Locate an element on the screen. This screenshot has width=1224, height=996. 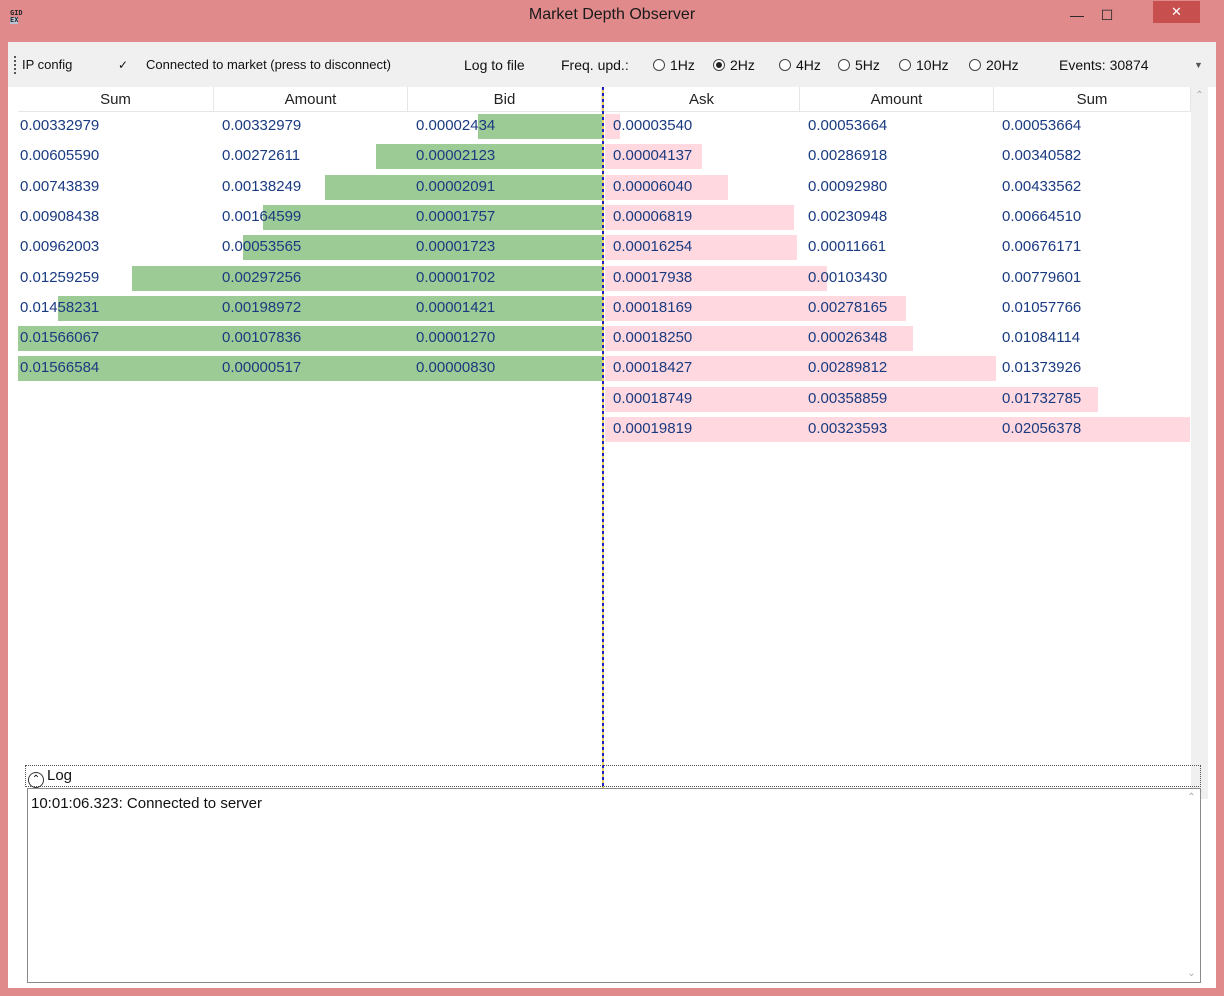
ask-sum-cell: 0.01732785 is located at coordinates (1042, 398).